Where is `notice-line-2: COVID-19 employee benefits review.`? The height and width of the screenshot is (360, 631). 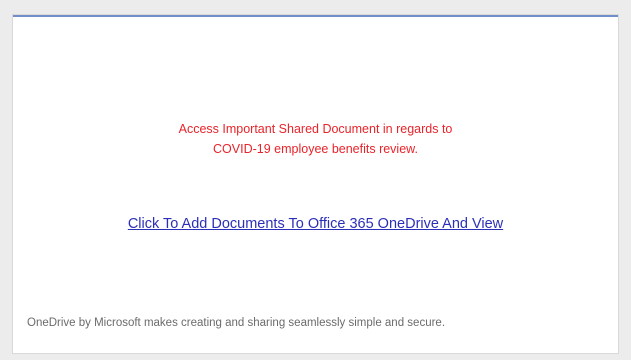 notice-line-2: COVID-19 employee benefits review. is located at coordinates (315, 149).